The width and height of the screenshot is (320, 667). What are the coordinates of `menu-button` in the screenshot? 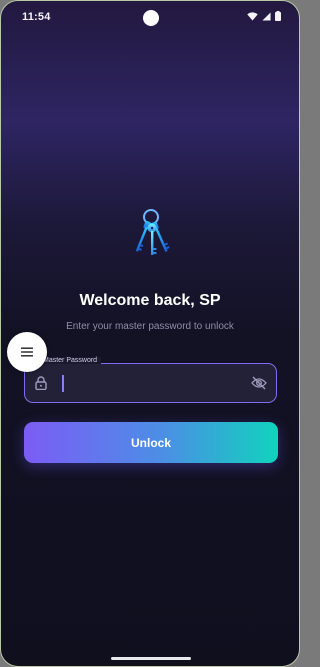 It's located at (27, 352).